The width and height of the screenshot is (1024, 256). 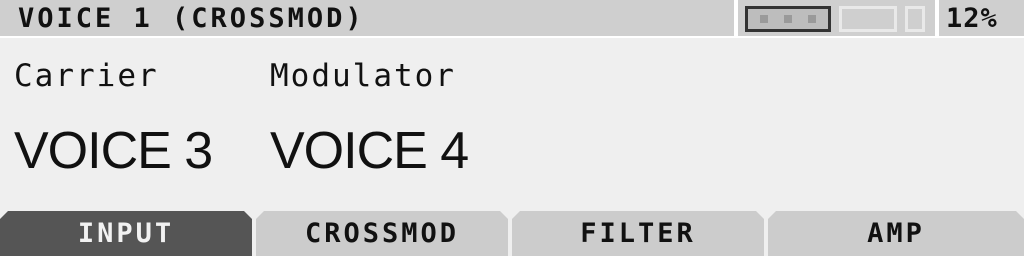 What do you see at coordinates (191, 18) in the screenshot?
I see `page-title: VOICE 1 (CROSSMOD)` at bounding box center [191, 18].